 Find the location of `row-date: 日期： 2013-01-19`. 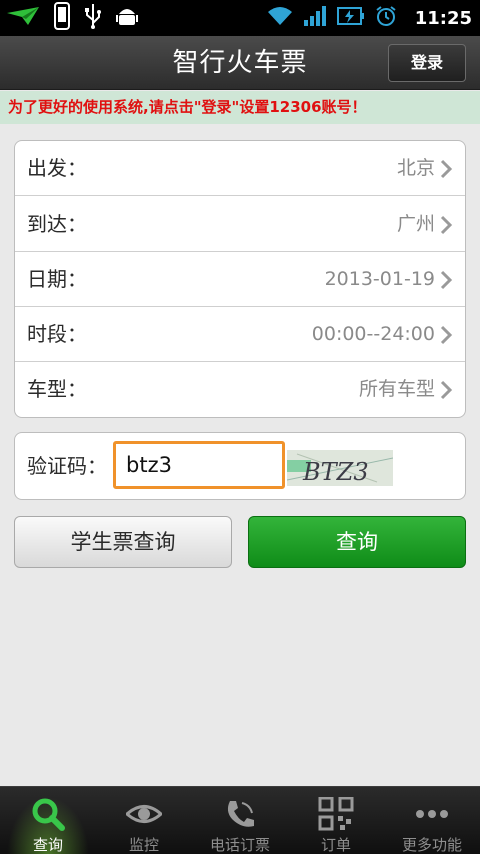

row-date: 日期： 2013-01-19 is located at coordinates (240, 279).